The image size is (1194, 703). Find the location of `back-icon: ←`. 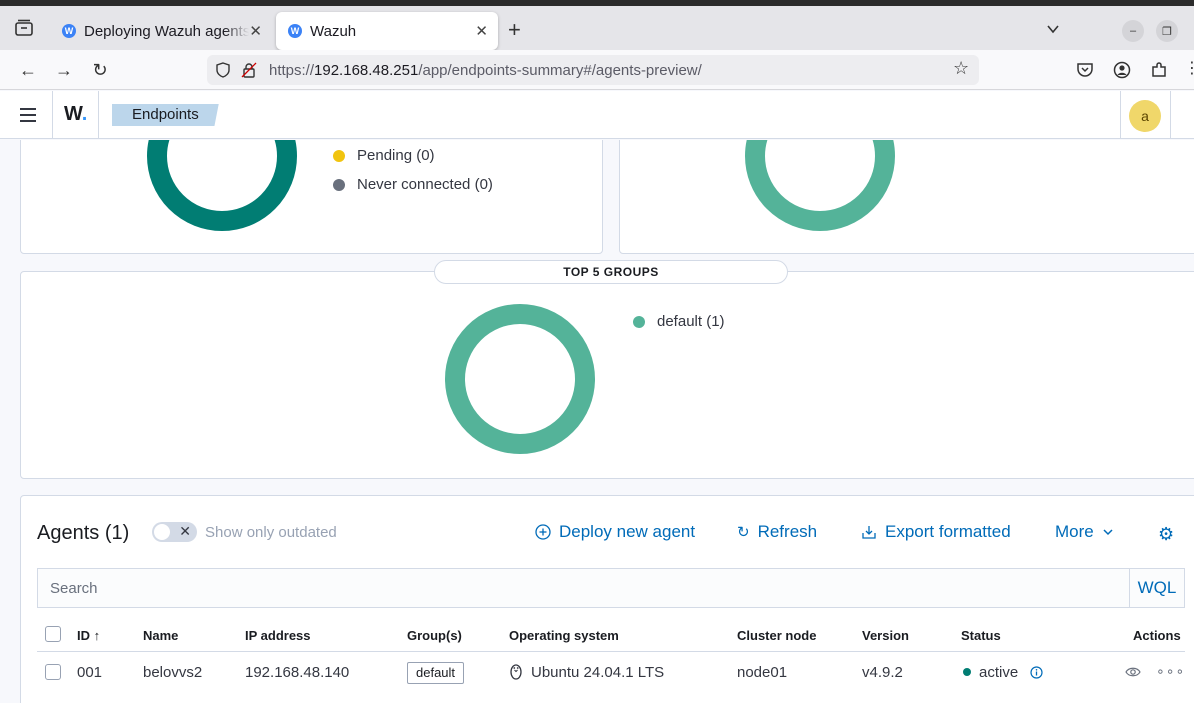

back-icon: ← is located at coordinates (28, 70).